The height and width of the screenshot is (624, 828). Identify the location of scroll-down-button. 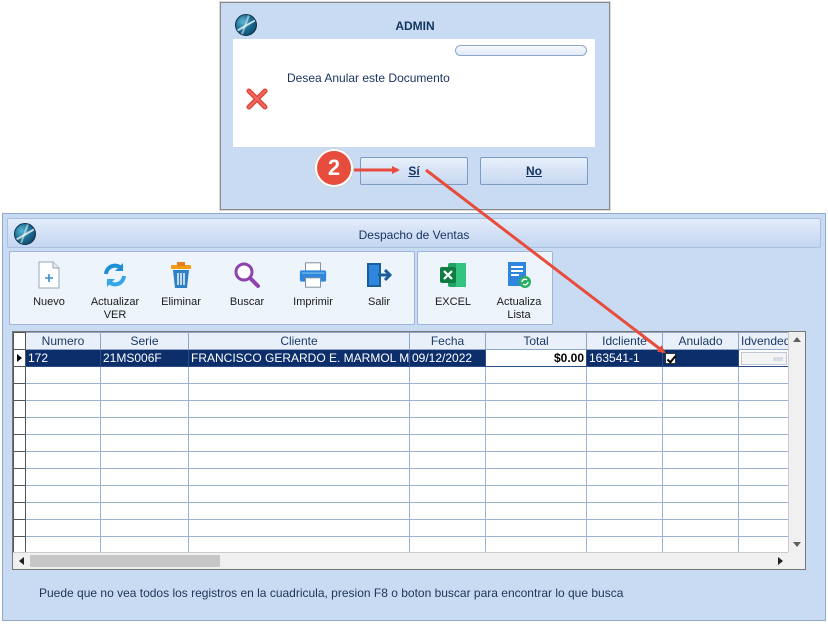
(796, 544).